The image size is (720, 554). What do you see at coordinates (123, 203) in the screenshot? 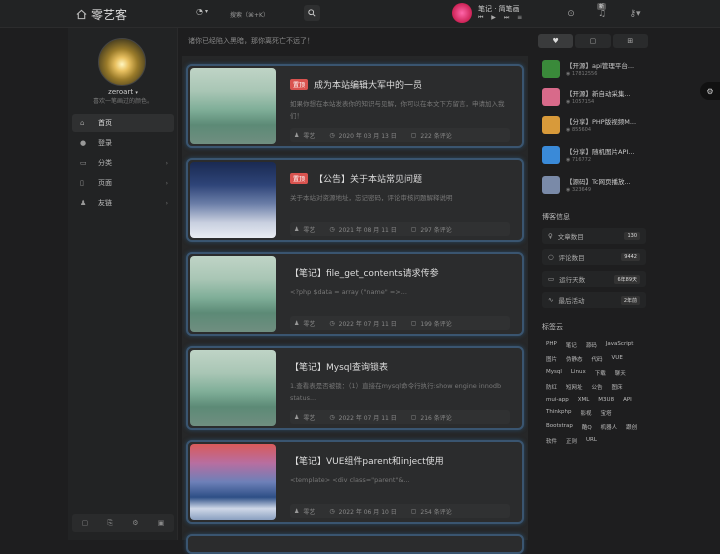
I see `nav-item-links: ♟ 友链 ›` at bounding box center [123, 203].